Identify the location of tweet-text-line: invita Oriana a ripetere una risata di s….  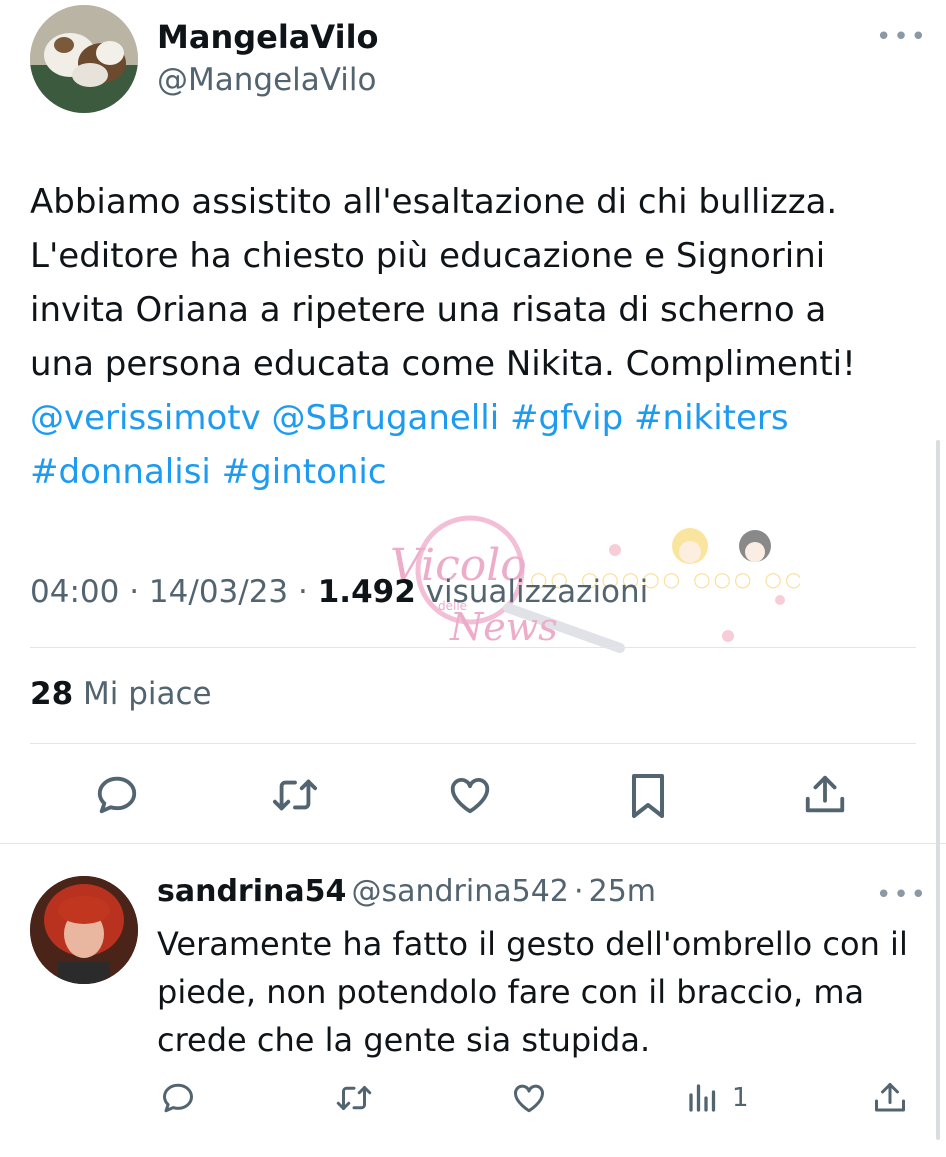
(428, 310).